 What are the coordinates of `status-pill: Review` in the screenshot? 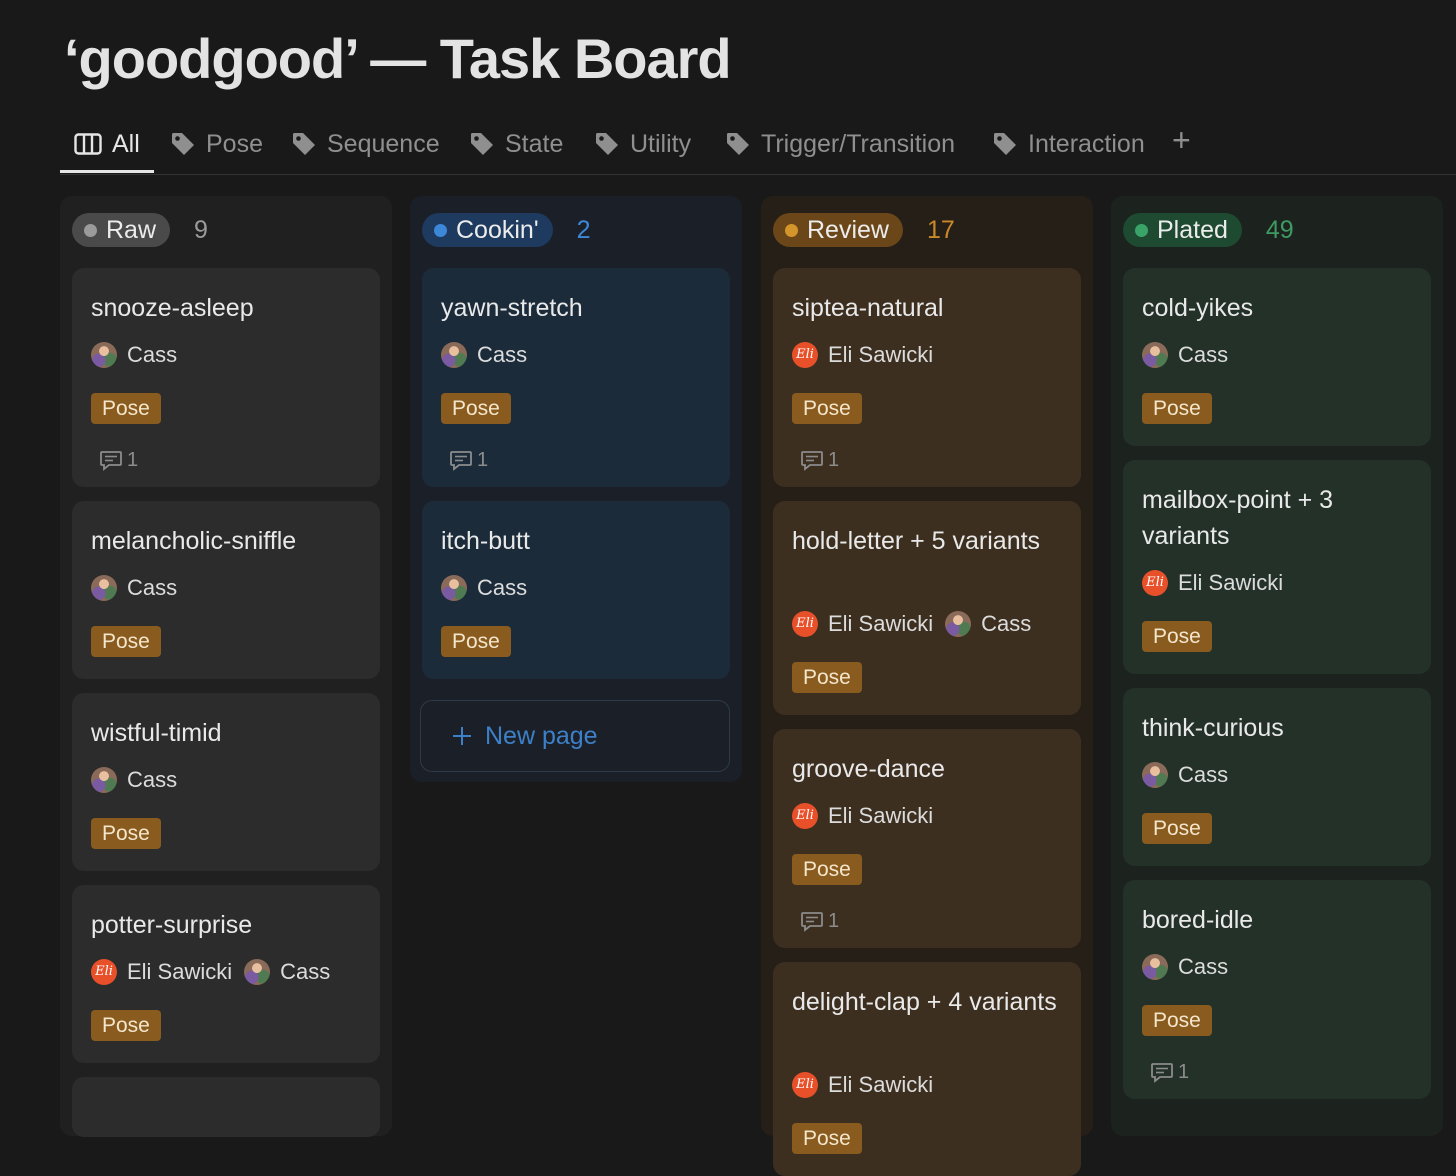 It's located at (838, 230).